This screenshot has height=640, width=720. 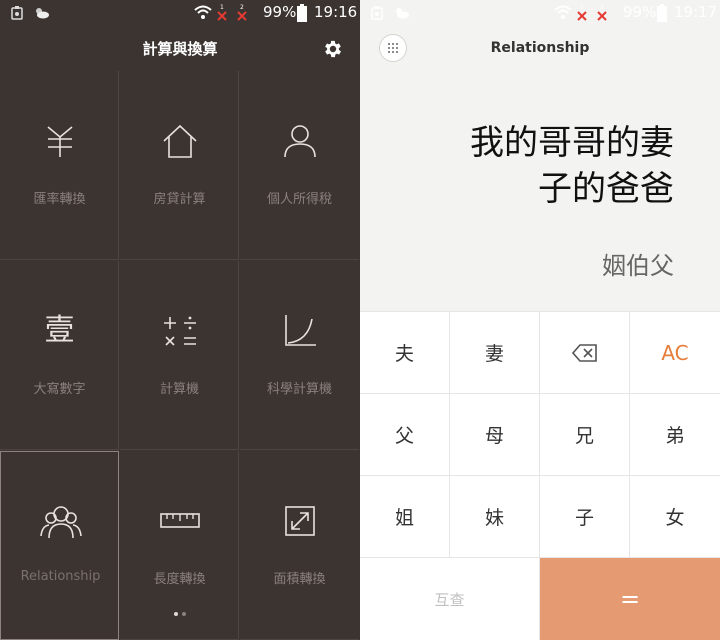 I want to click on clock: 19:16, so click(x=336, y=12).